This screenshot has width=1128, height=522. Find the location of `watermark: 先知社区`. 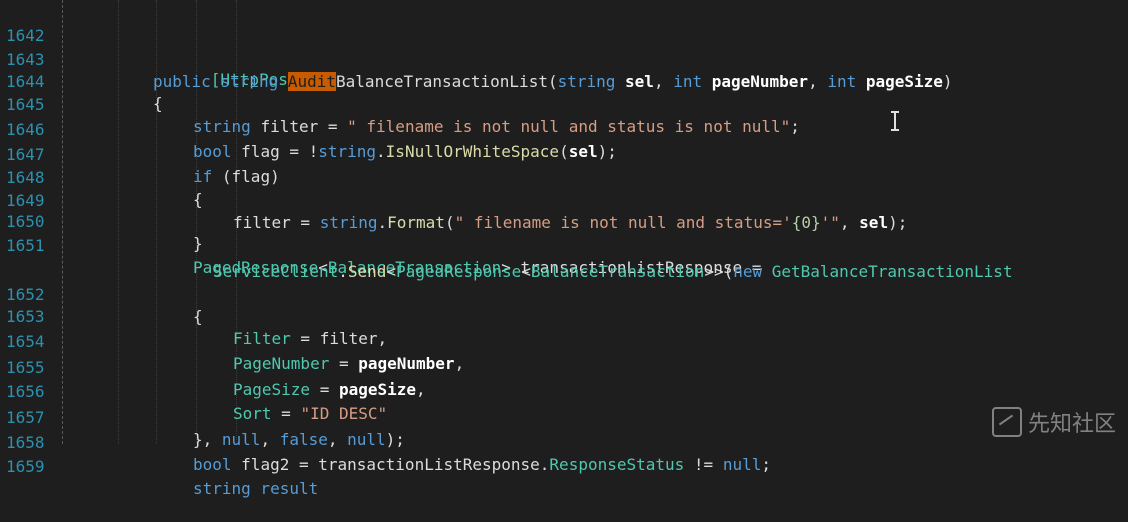

watermark: 先知社区 is located at coordinates (1053, 422).